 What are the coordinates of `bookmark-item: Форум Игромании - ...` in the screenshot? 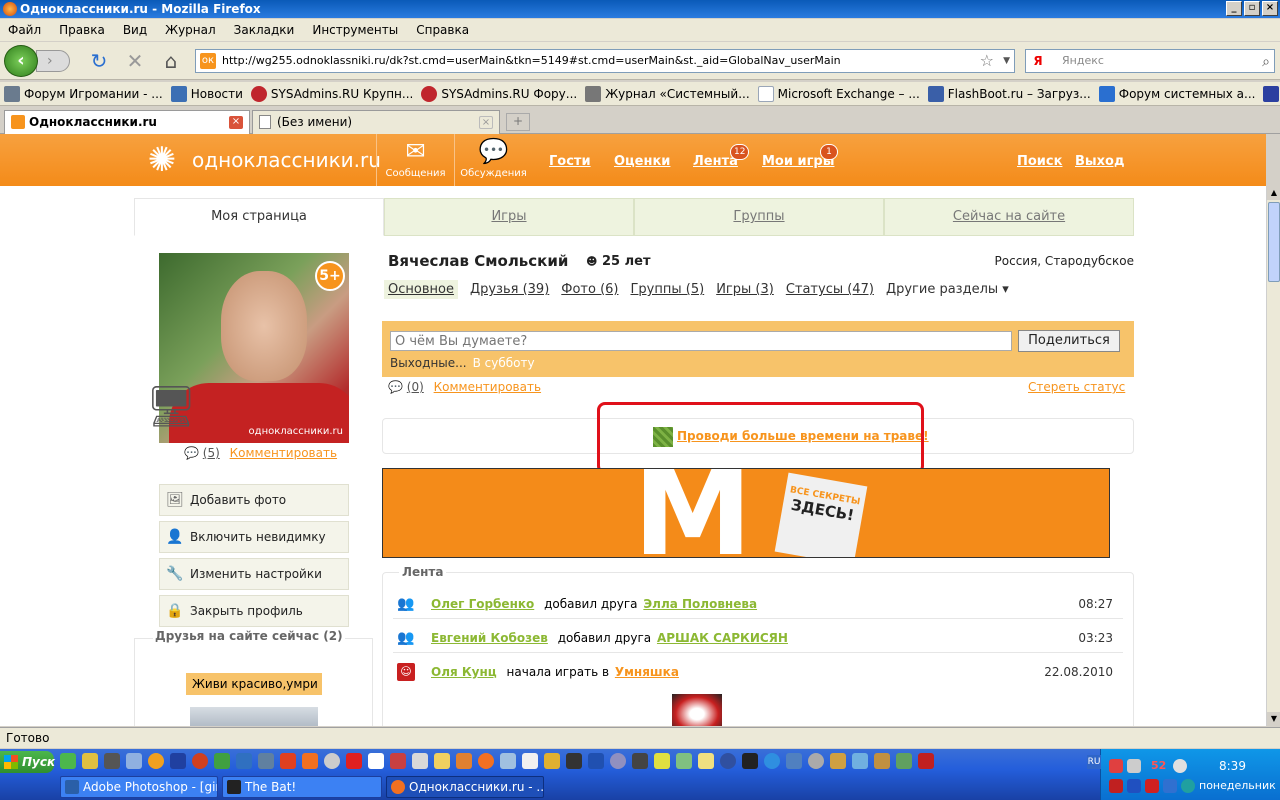 It's located at (83, 93).